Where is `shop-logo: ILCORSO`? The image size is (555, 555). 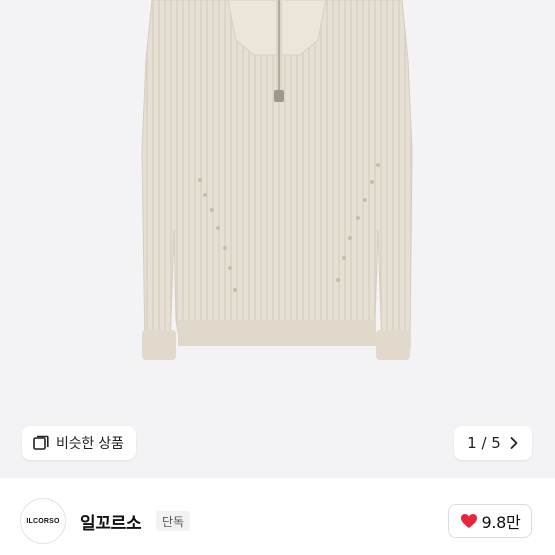 shop-logo: ILCORSO is located at coordinates (43, 521).